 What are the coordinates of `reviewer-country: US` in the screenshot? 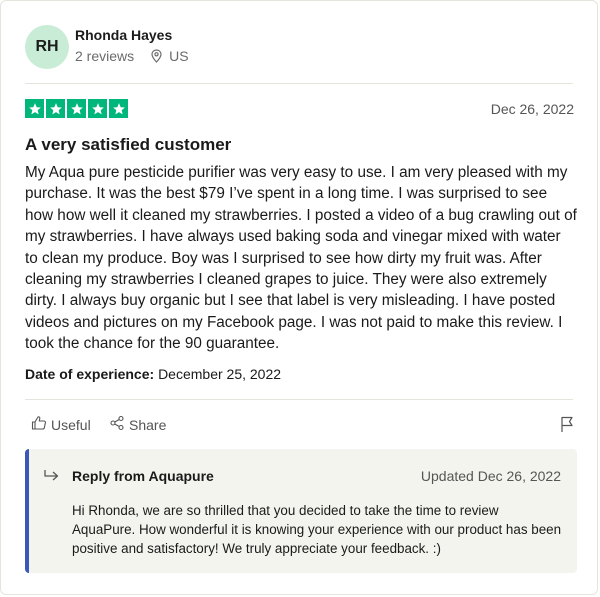 It's located at (179, 56).